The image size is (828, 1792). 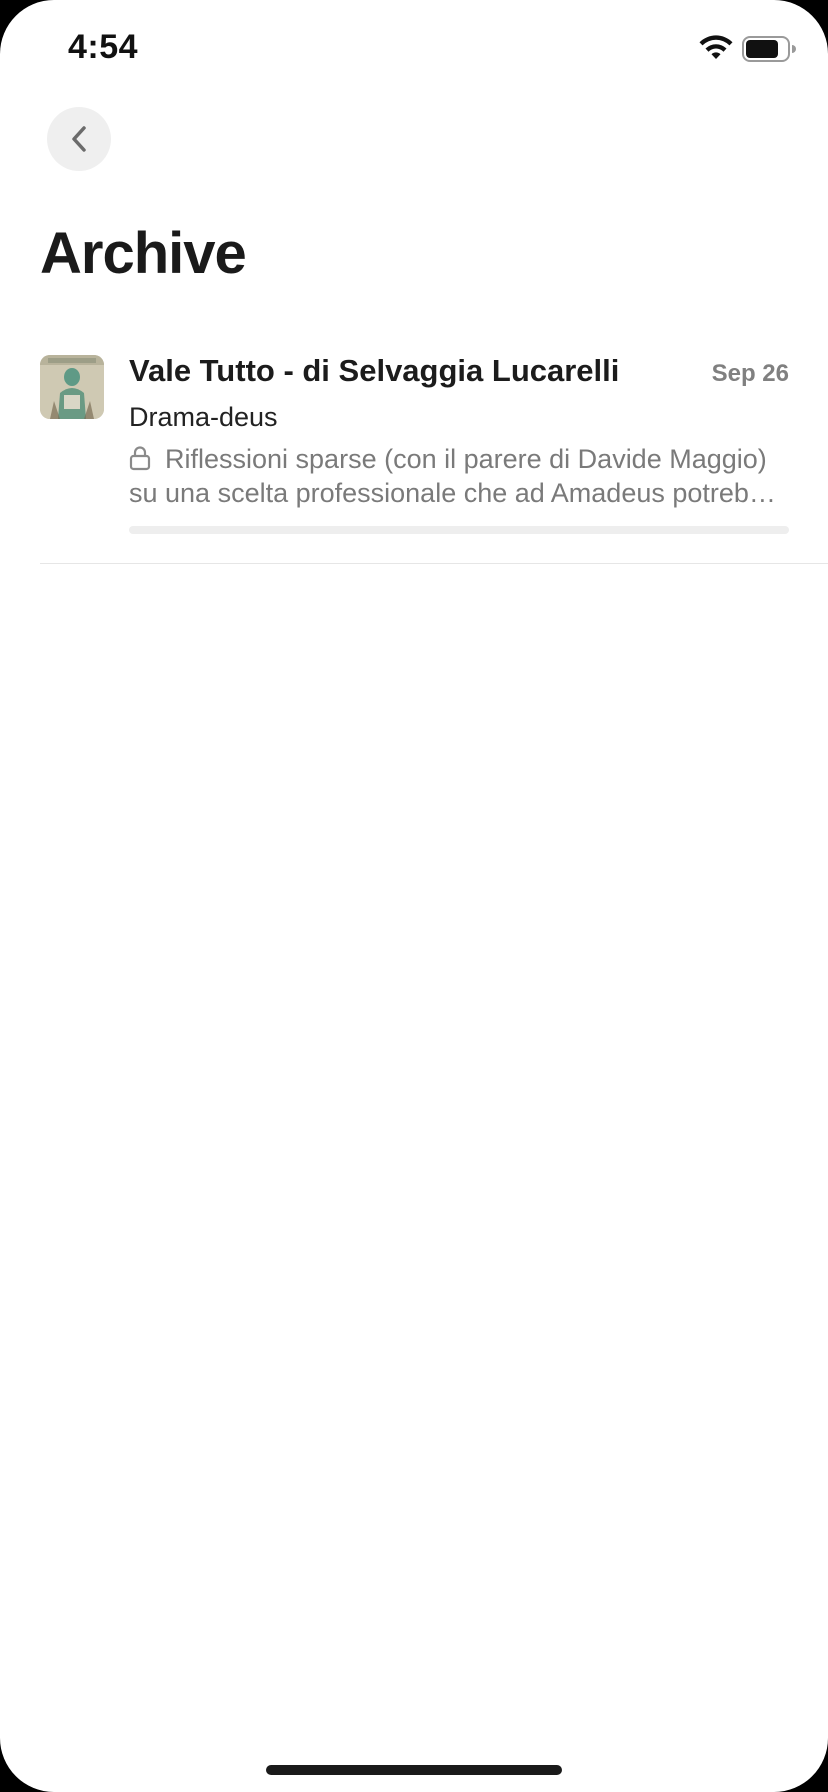 I want to click on publication-avatar, so click(x=72, y=387).